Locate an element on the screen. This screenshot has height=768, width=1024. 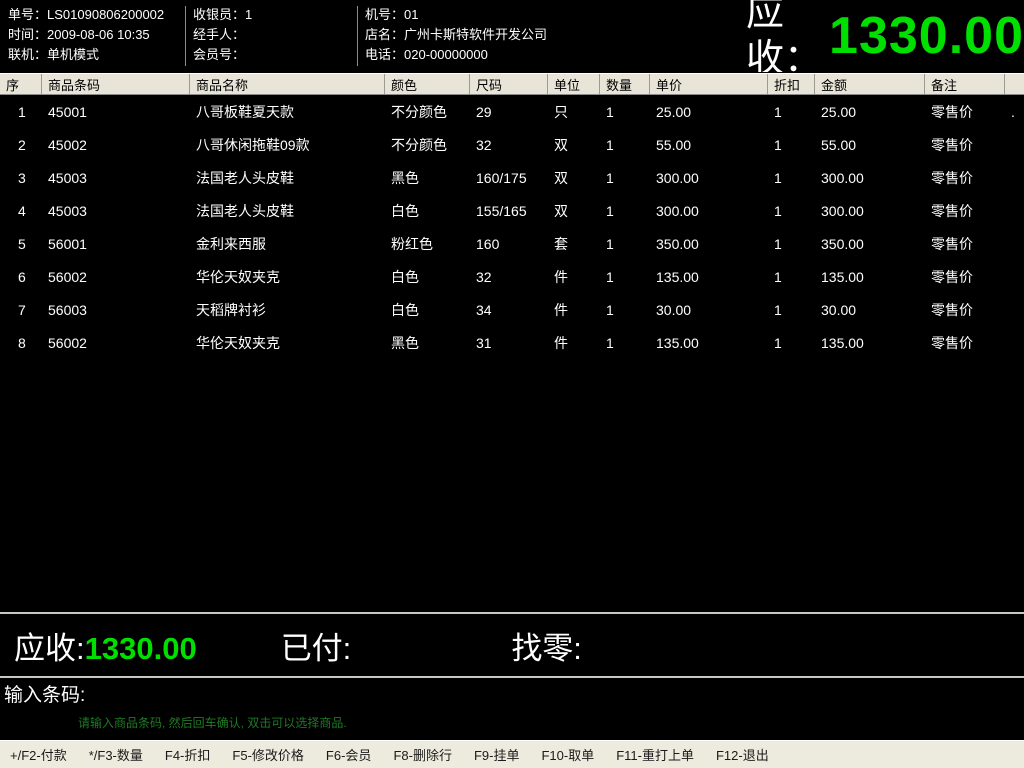
column-header-amount: 金额 is located at coordinates (870, 84).